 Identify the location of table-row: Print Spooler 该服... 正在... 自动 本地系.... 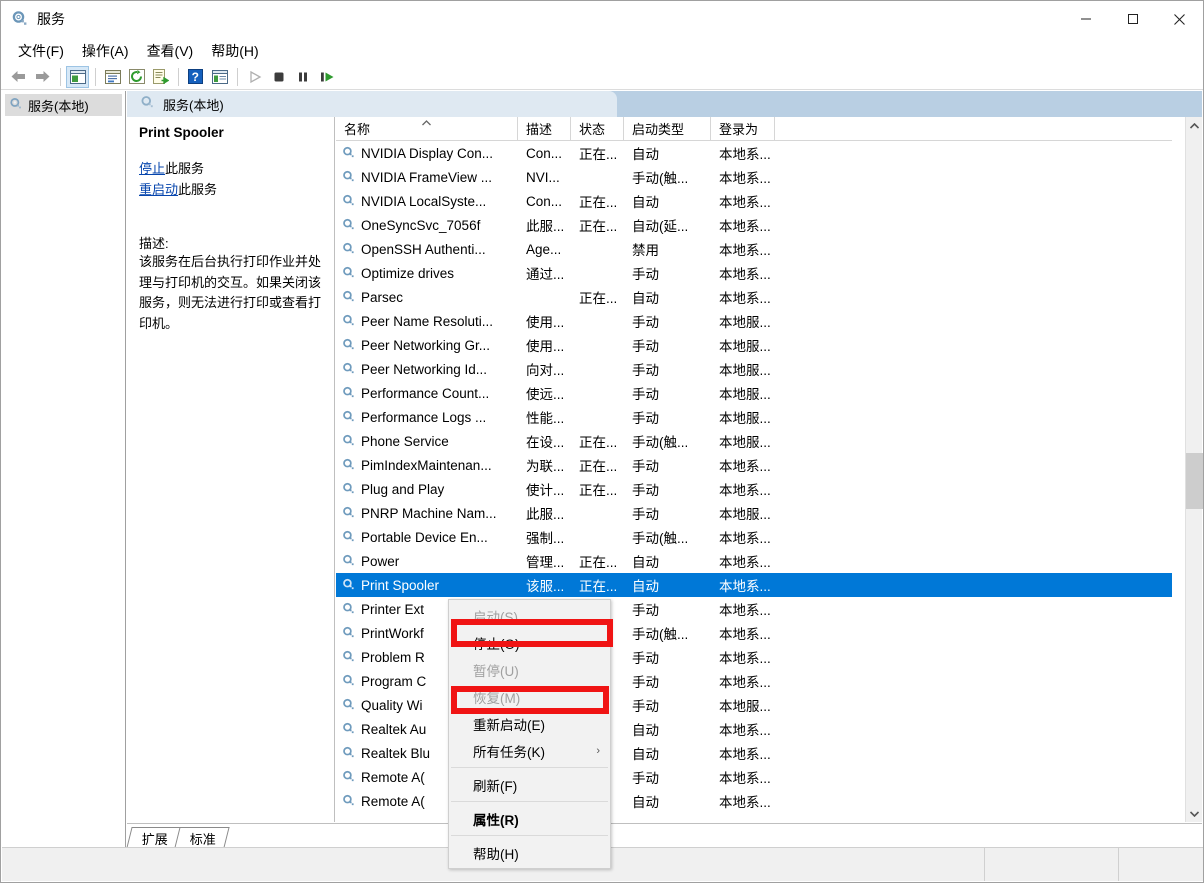
(754, 585).